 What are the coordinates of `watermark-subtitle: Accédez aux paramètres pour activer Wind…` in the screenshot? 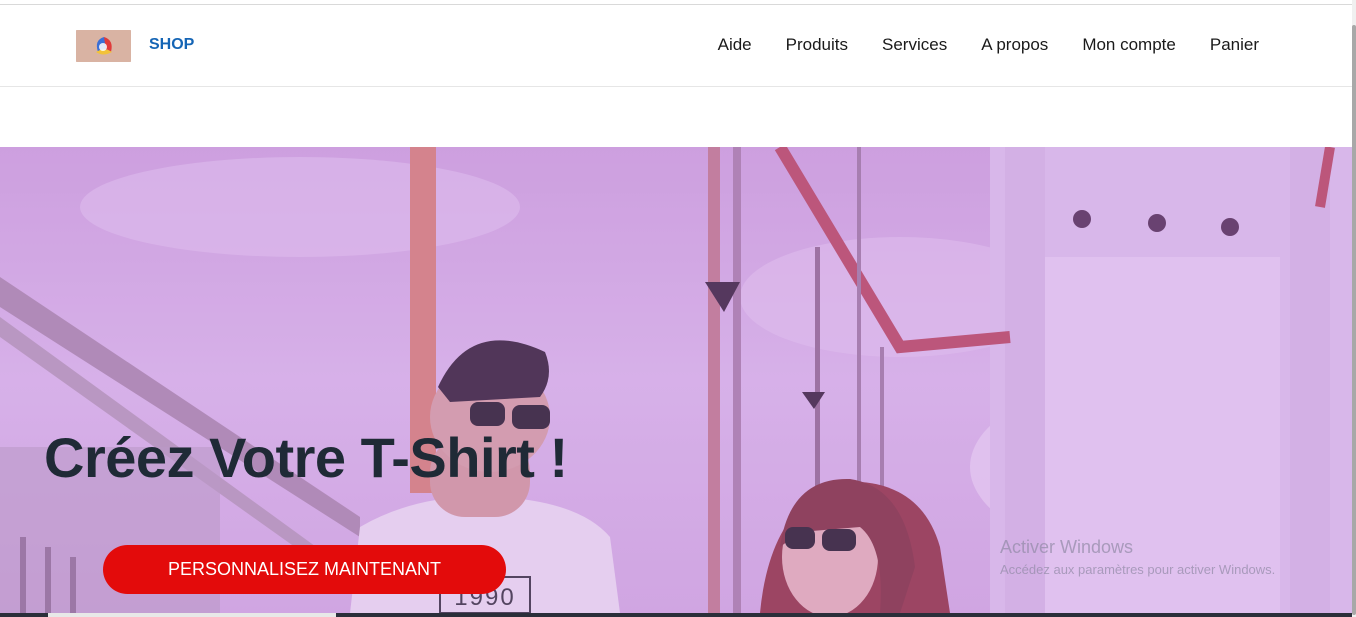 It's located at (1138, 569).